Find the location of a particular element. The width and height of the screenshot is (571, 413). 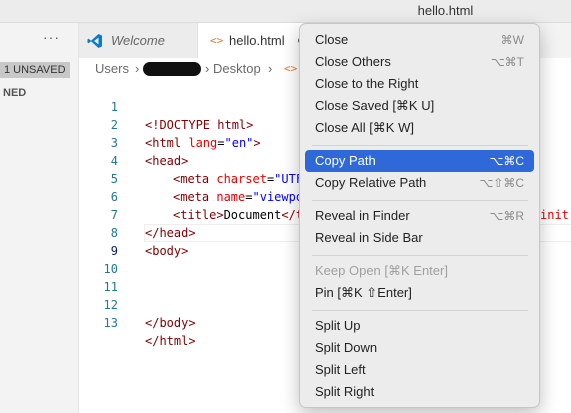

menu-item-label: Keep Open [⌘K Enter] is located at coordinates (381, 270).